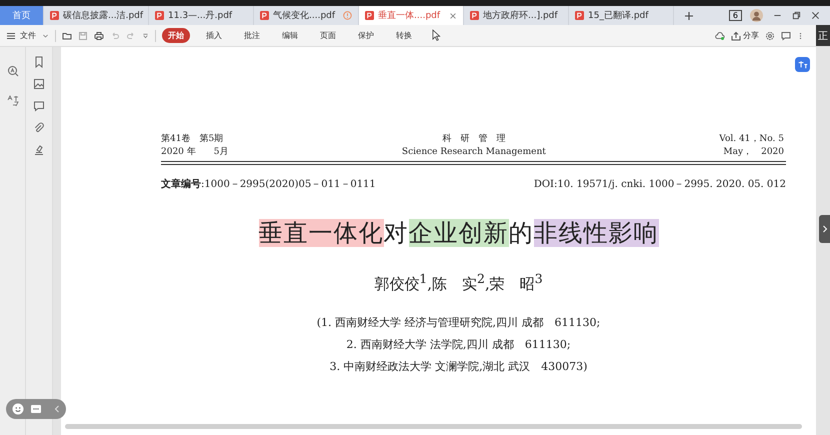 This screenshot has width=830, height=435. What do you see at coordinates (194, 152) in the screenshot?
I see `journal-issue: 2020 年 5月` at bounding box center [194, 152].